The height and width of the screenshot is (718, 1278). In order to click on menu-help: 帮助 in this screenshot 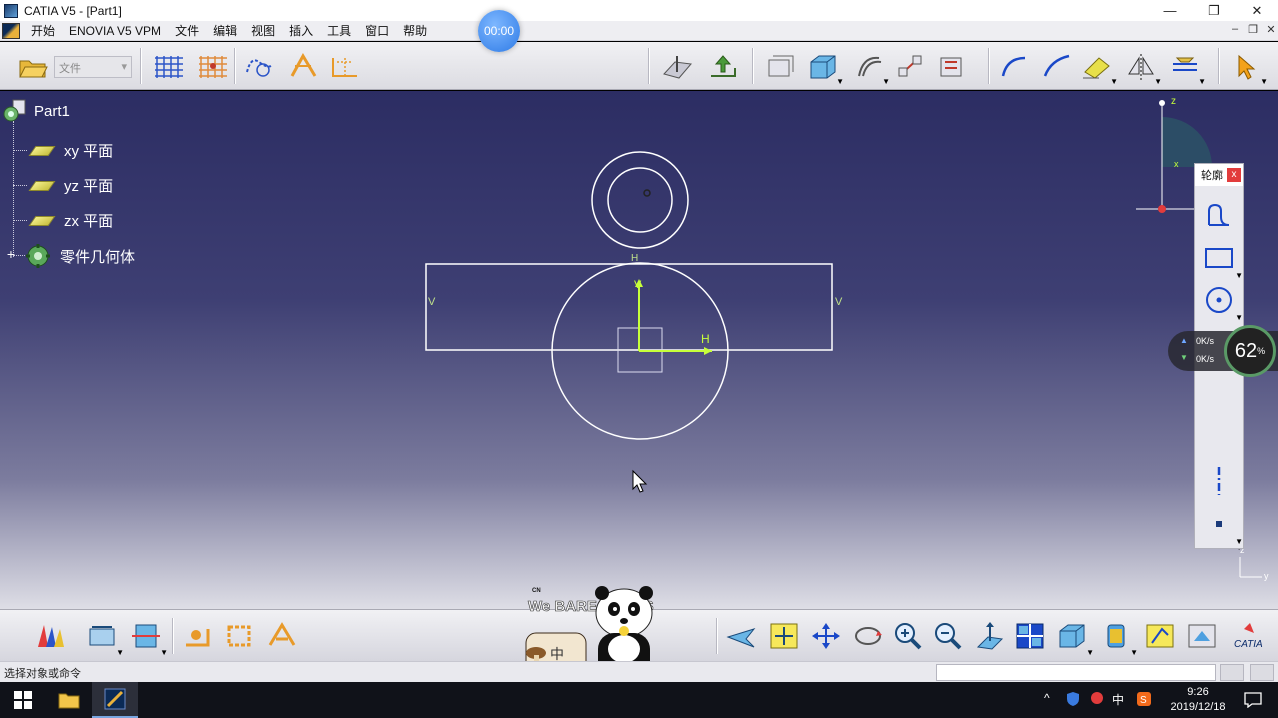, I will do `click(415, 31)`.